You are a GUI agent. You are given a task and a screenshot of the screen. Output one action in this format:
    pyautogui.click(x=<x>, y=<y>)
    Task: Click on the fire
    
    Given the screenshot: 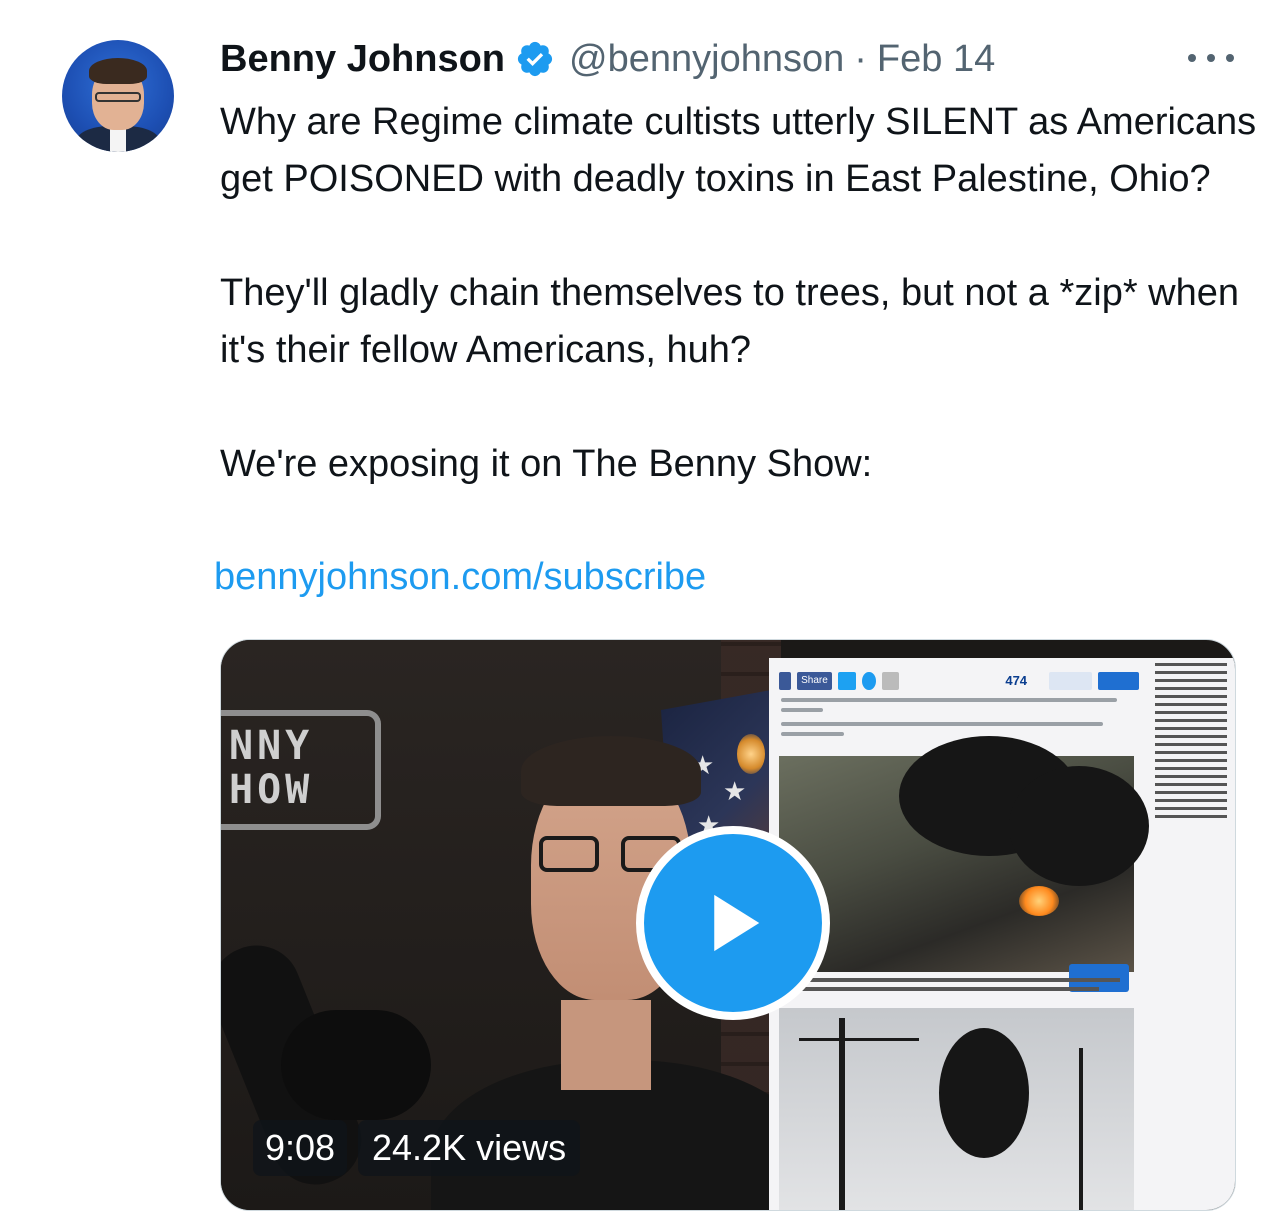 What is the action you would take?
    pyautogui.click(x=1039, y=901)
    